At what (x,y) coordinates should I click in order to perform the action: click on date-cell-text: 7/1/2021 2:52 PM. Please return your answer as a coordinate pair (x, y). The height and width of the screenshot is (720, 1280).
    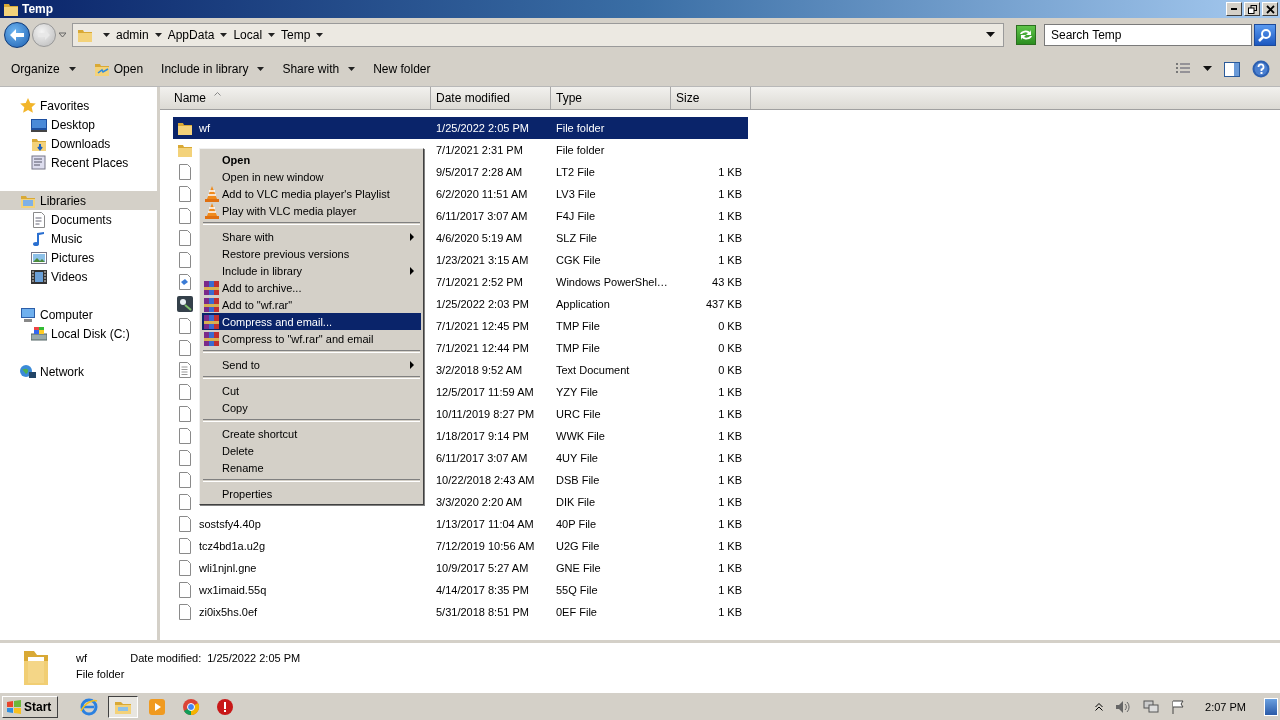
    Looking at the image, I should click on (479, 282).